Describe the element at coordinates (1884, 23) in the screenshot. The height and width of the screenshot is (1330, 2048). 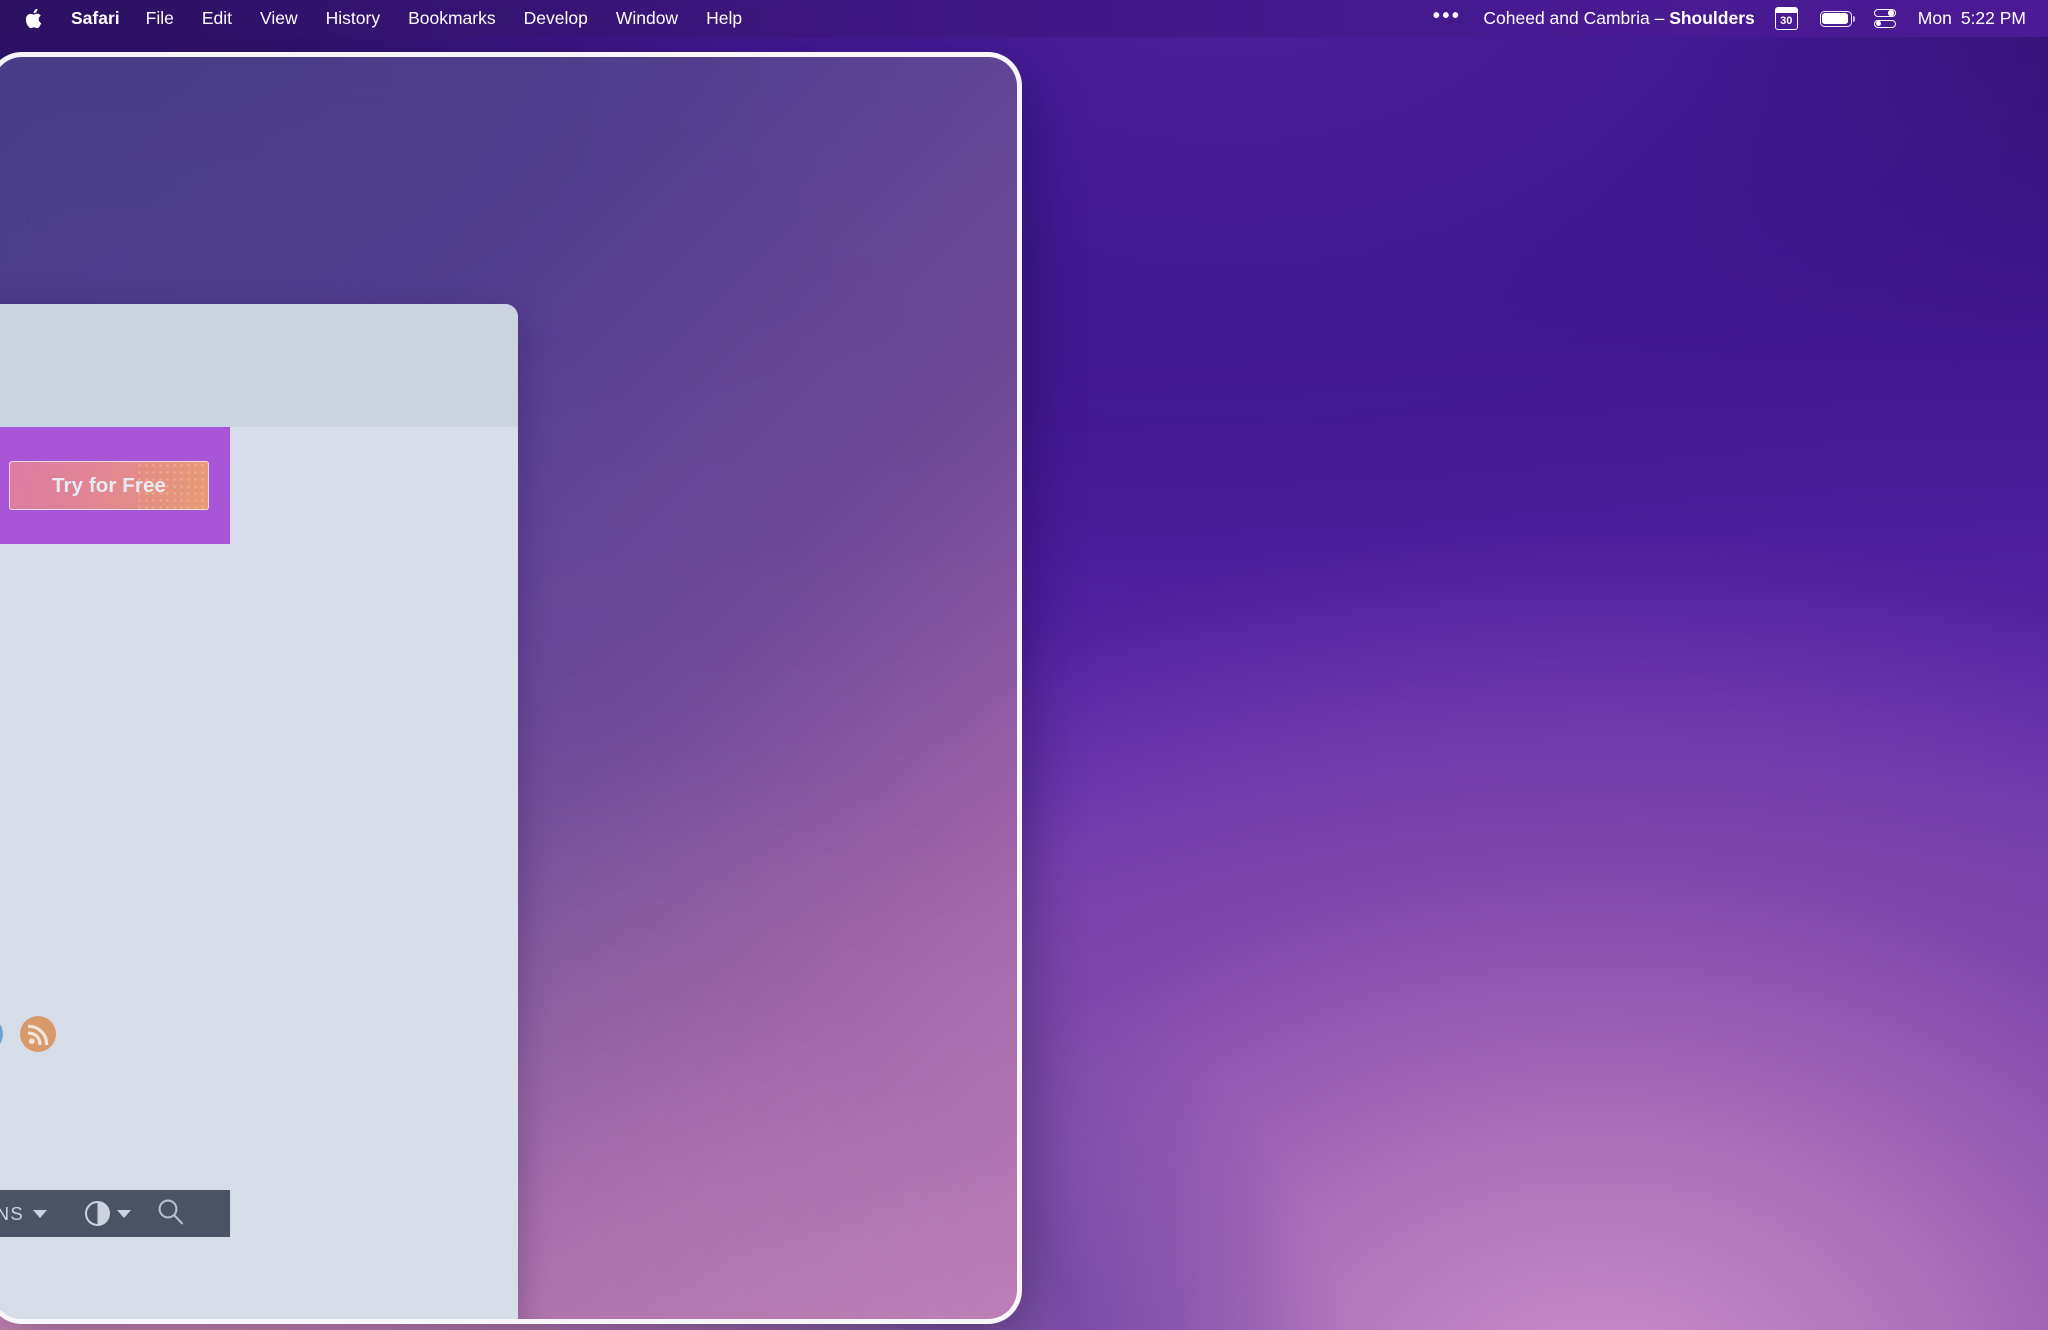
I see `control-center-slider-bottom` at that location.